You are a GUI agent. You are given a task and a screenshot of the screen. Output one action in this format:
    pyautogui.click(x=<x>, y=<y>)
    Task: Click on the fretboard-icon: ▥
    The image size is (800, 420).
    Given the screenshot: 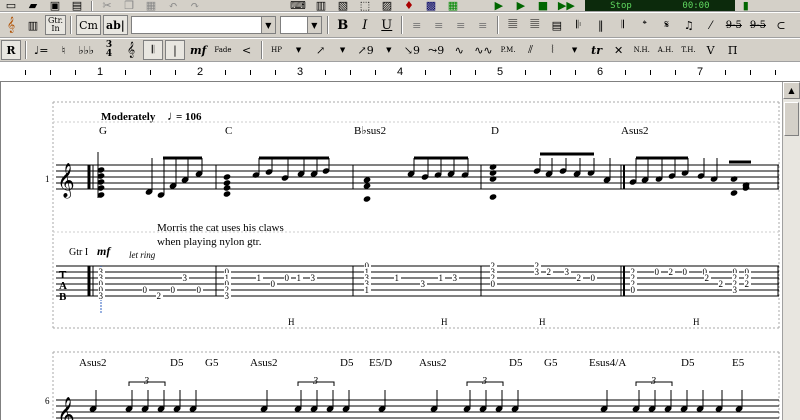 What is the action you would take?
    pyautogui.click(x=321, y=5)
    